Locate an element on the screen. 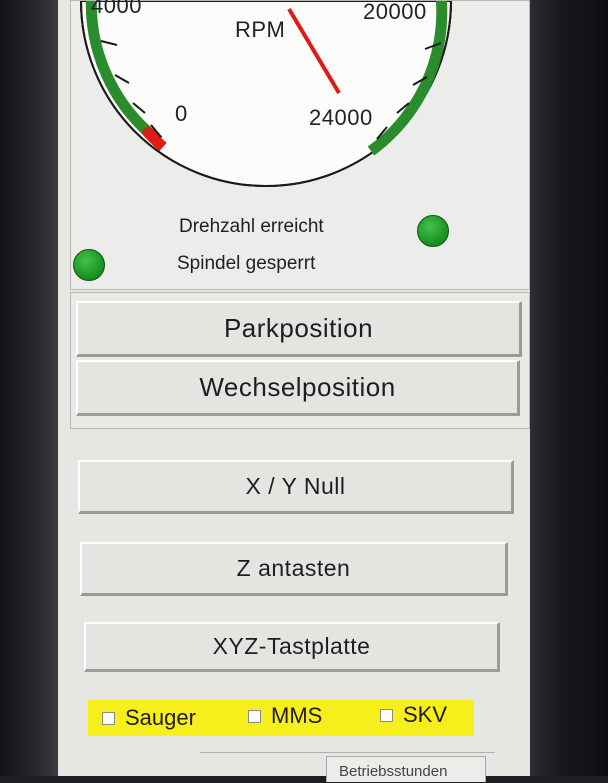 This screenshot has width=608, height=783. option-skv: SKV is located at coordinates (413, 715).